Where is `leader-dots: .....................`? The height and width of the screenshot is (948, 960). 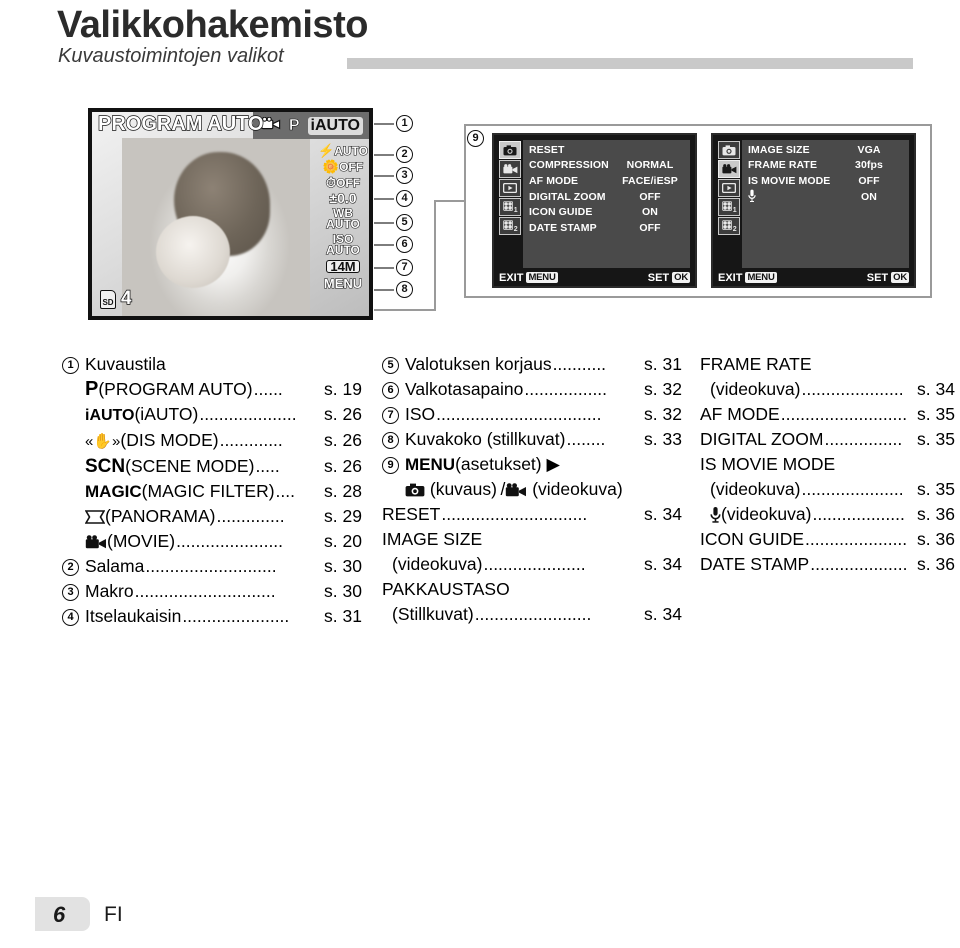
leader-dots: ..................... is located at coordinates (852, 389).